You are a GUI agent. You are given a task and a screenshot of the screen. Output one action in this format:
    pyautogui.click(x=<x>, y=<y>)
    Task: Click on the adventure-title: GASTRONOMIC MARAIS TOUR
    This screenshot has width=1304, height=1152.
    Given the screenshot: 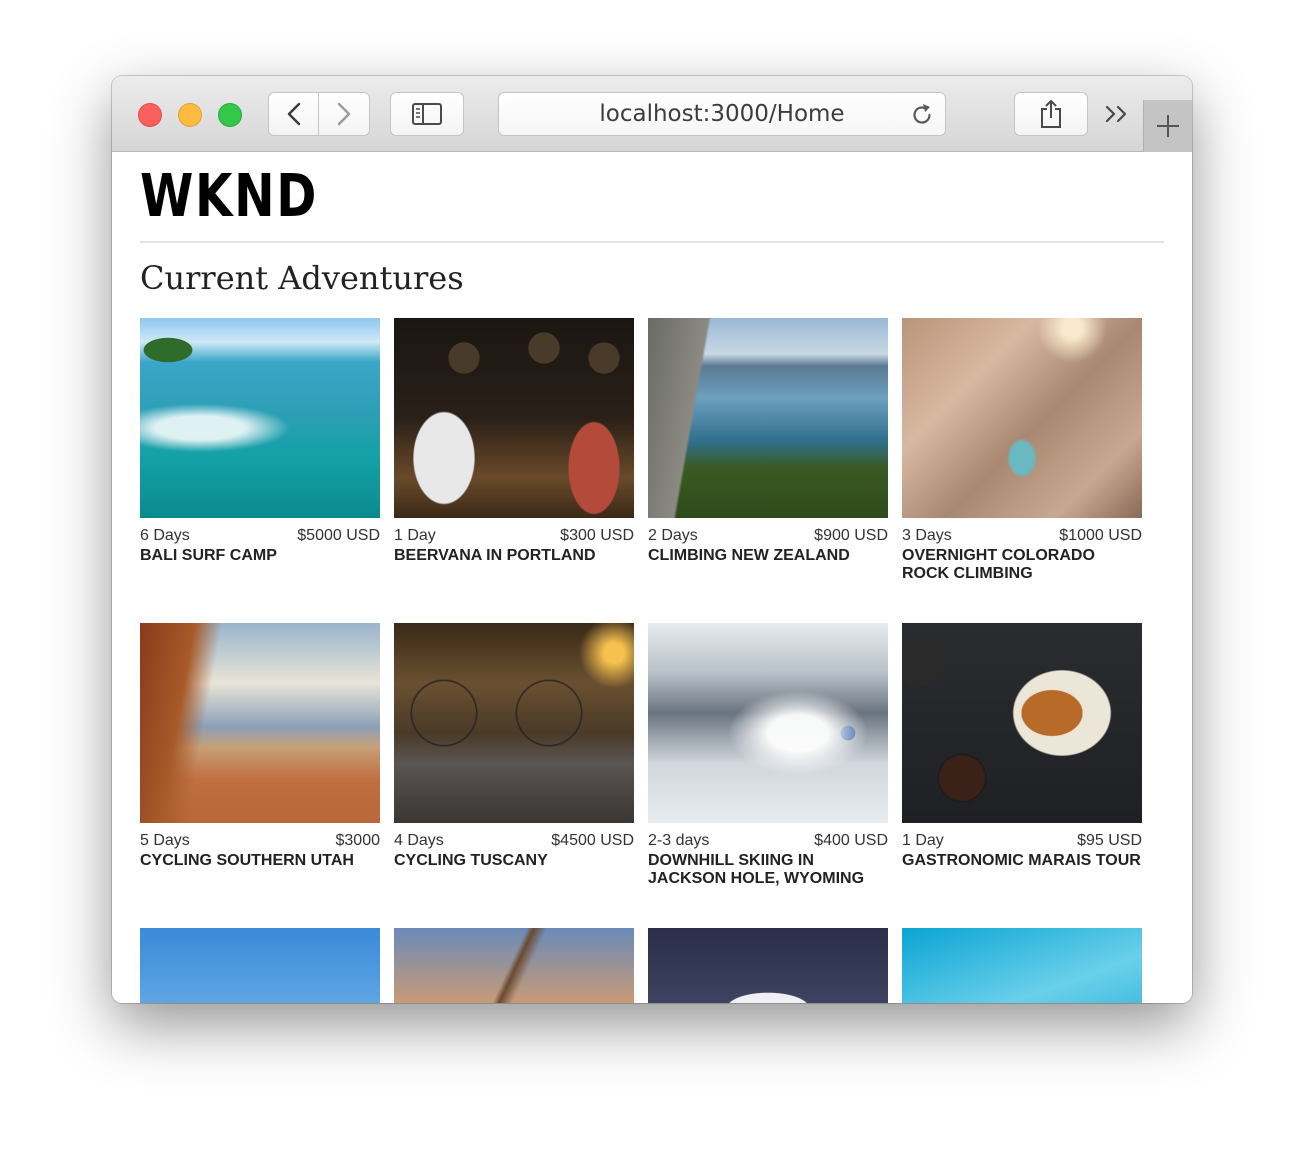 What is the action you would take?
    pyautogui.click(x=1022, y=861)
    